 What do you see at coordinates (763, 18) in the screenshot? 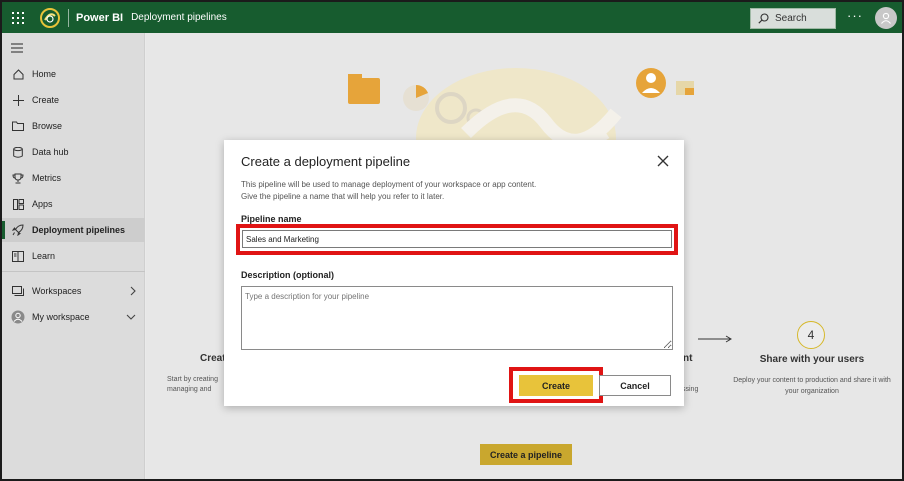
I see `search-icon` at bounding box center [763, 18].